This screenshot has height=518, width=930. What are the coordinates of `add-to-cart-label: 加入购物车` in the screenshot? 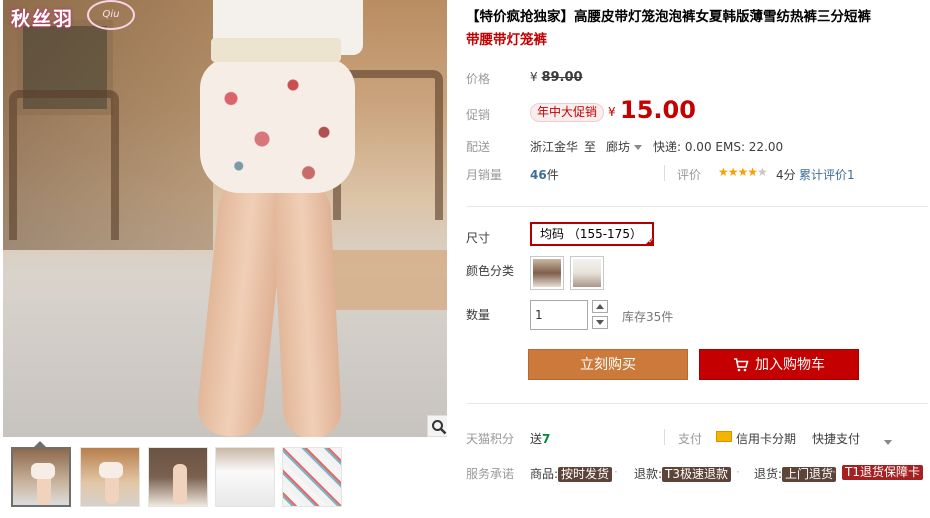 It's located at (790, 365).